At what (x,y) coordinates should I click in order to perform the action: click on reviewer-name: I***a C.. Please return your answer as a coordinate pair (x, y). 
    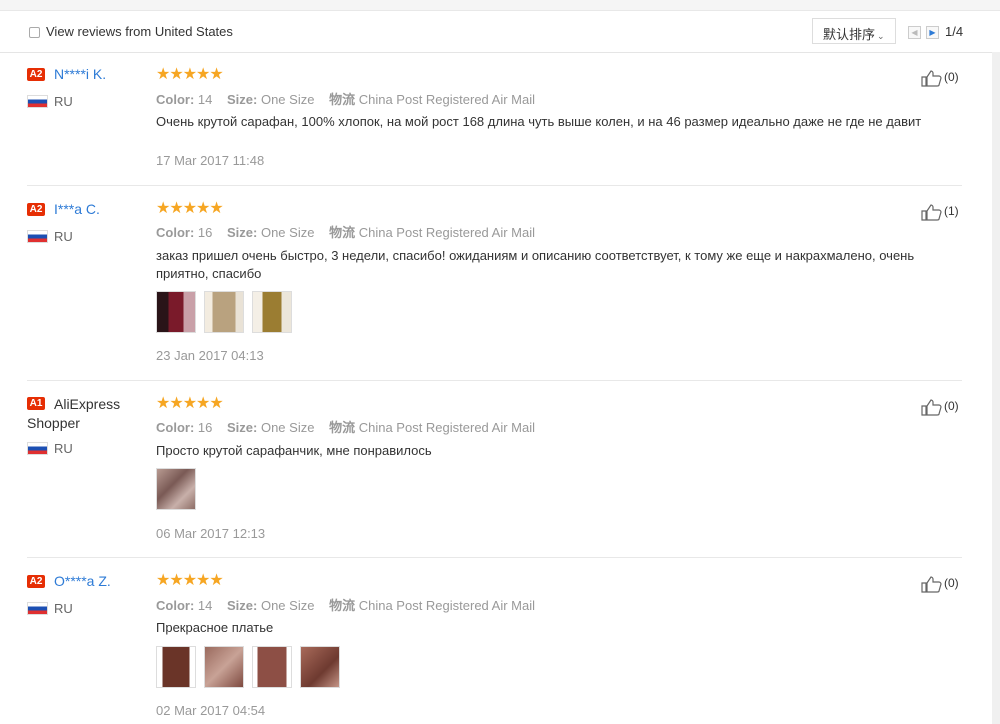
    Looking at the image, I should click on (77, 209).